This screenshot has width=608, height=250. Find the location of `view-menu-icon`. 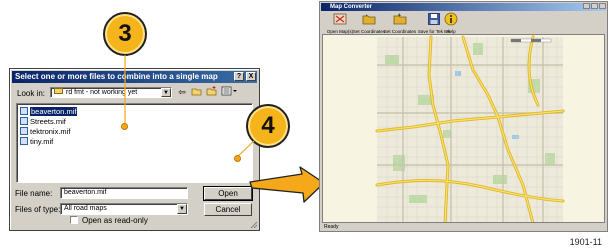

view-menu-icon is located at coordinates (229, 92).